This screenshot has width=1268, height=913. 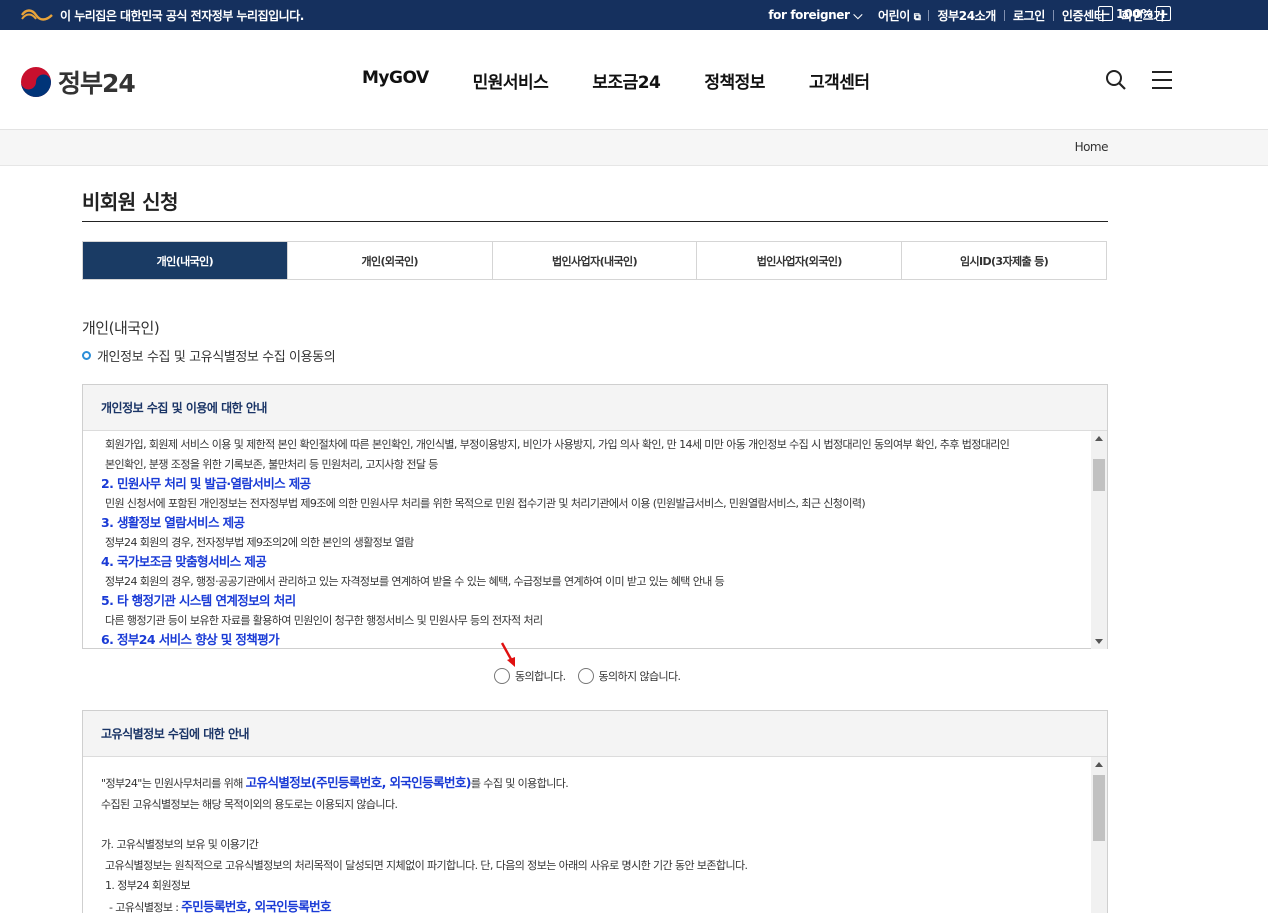 What do you see at coordinates (184, 561) in the screenshot?
I see `privacy-item-title: 4. 국가보조금 맞춤형서비스 제공` at bounding box center [184, 561].